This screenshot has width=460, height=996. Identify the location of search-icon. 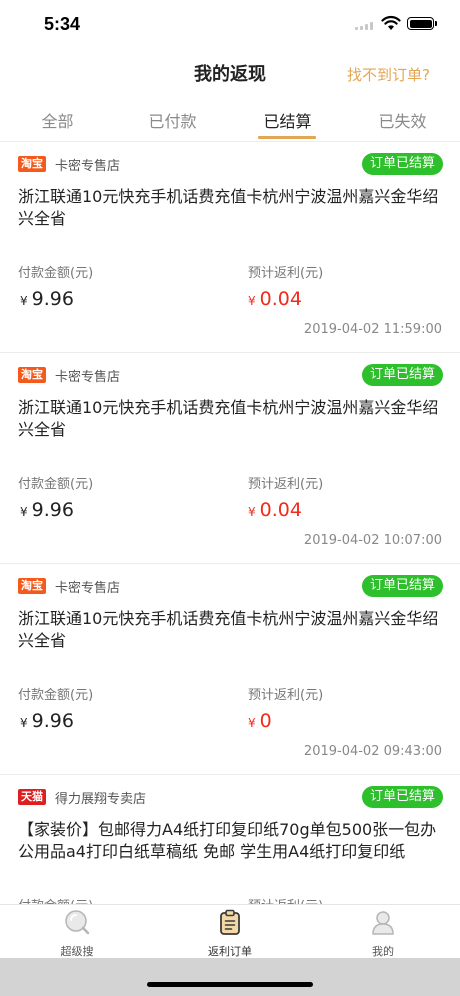
(77, 922).